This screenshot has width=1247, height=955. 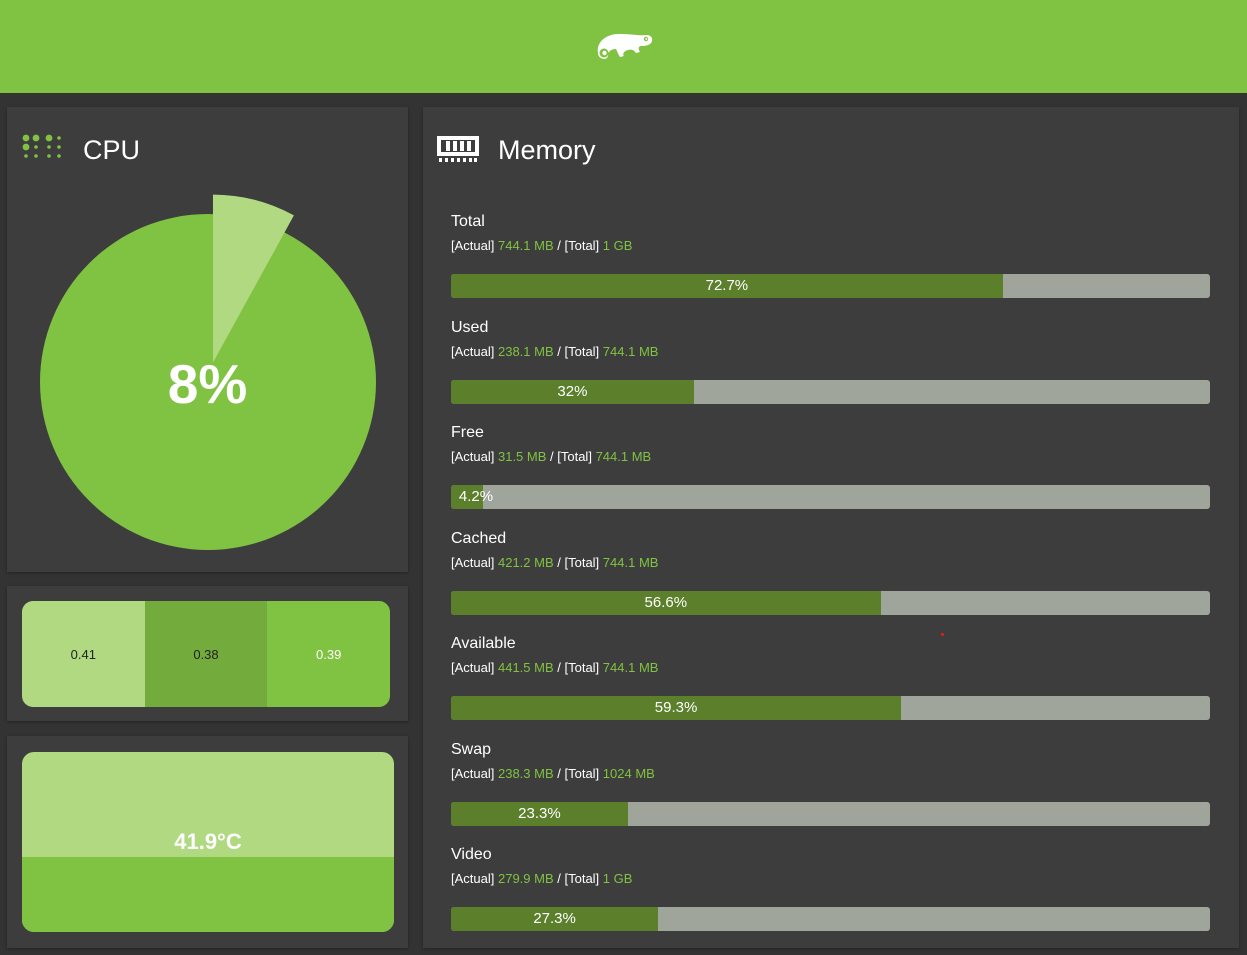 What do you see at coordinates (555, 562) in the screenshot?
I see `memory-item-detail: [Actual] 421.2 MB / [Total] 744.1 MB` at bounding box center [555, 562].